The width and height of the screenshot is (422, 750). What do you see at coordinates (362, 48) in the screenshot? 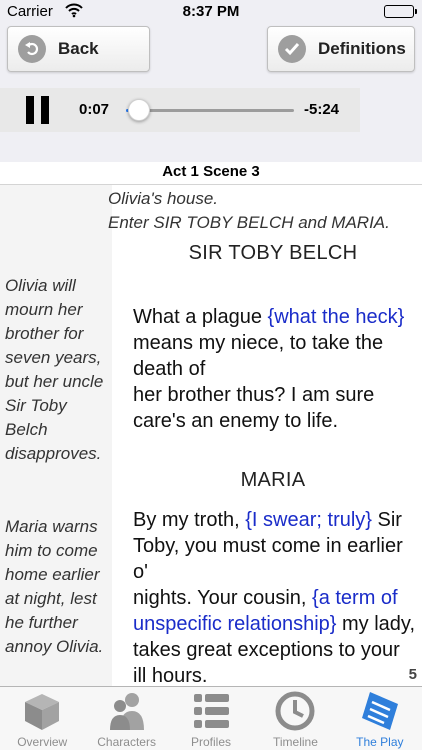
I see `definitions-button-label: Definitions` at bounding box center [362, 48].